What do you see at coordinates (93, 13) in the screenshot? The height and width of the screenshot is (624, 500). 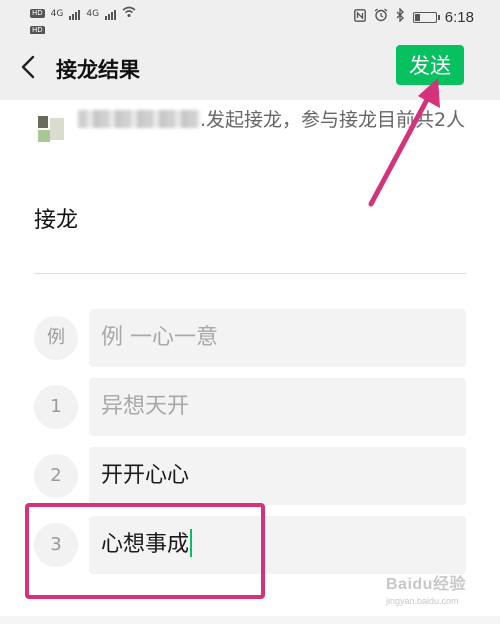 I see `network-4g-label-2: 4G` at bounding box center [93, 13].